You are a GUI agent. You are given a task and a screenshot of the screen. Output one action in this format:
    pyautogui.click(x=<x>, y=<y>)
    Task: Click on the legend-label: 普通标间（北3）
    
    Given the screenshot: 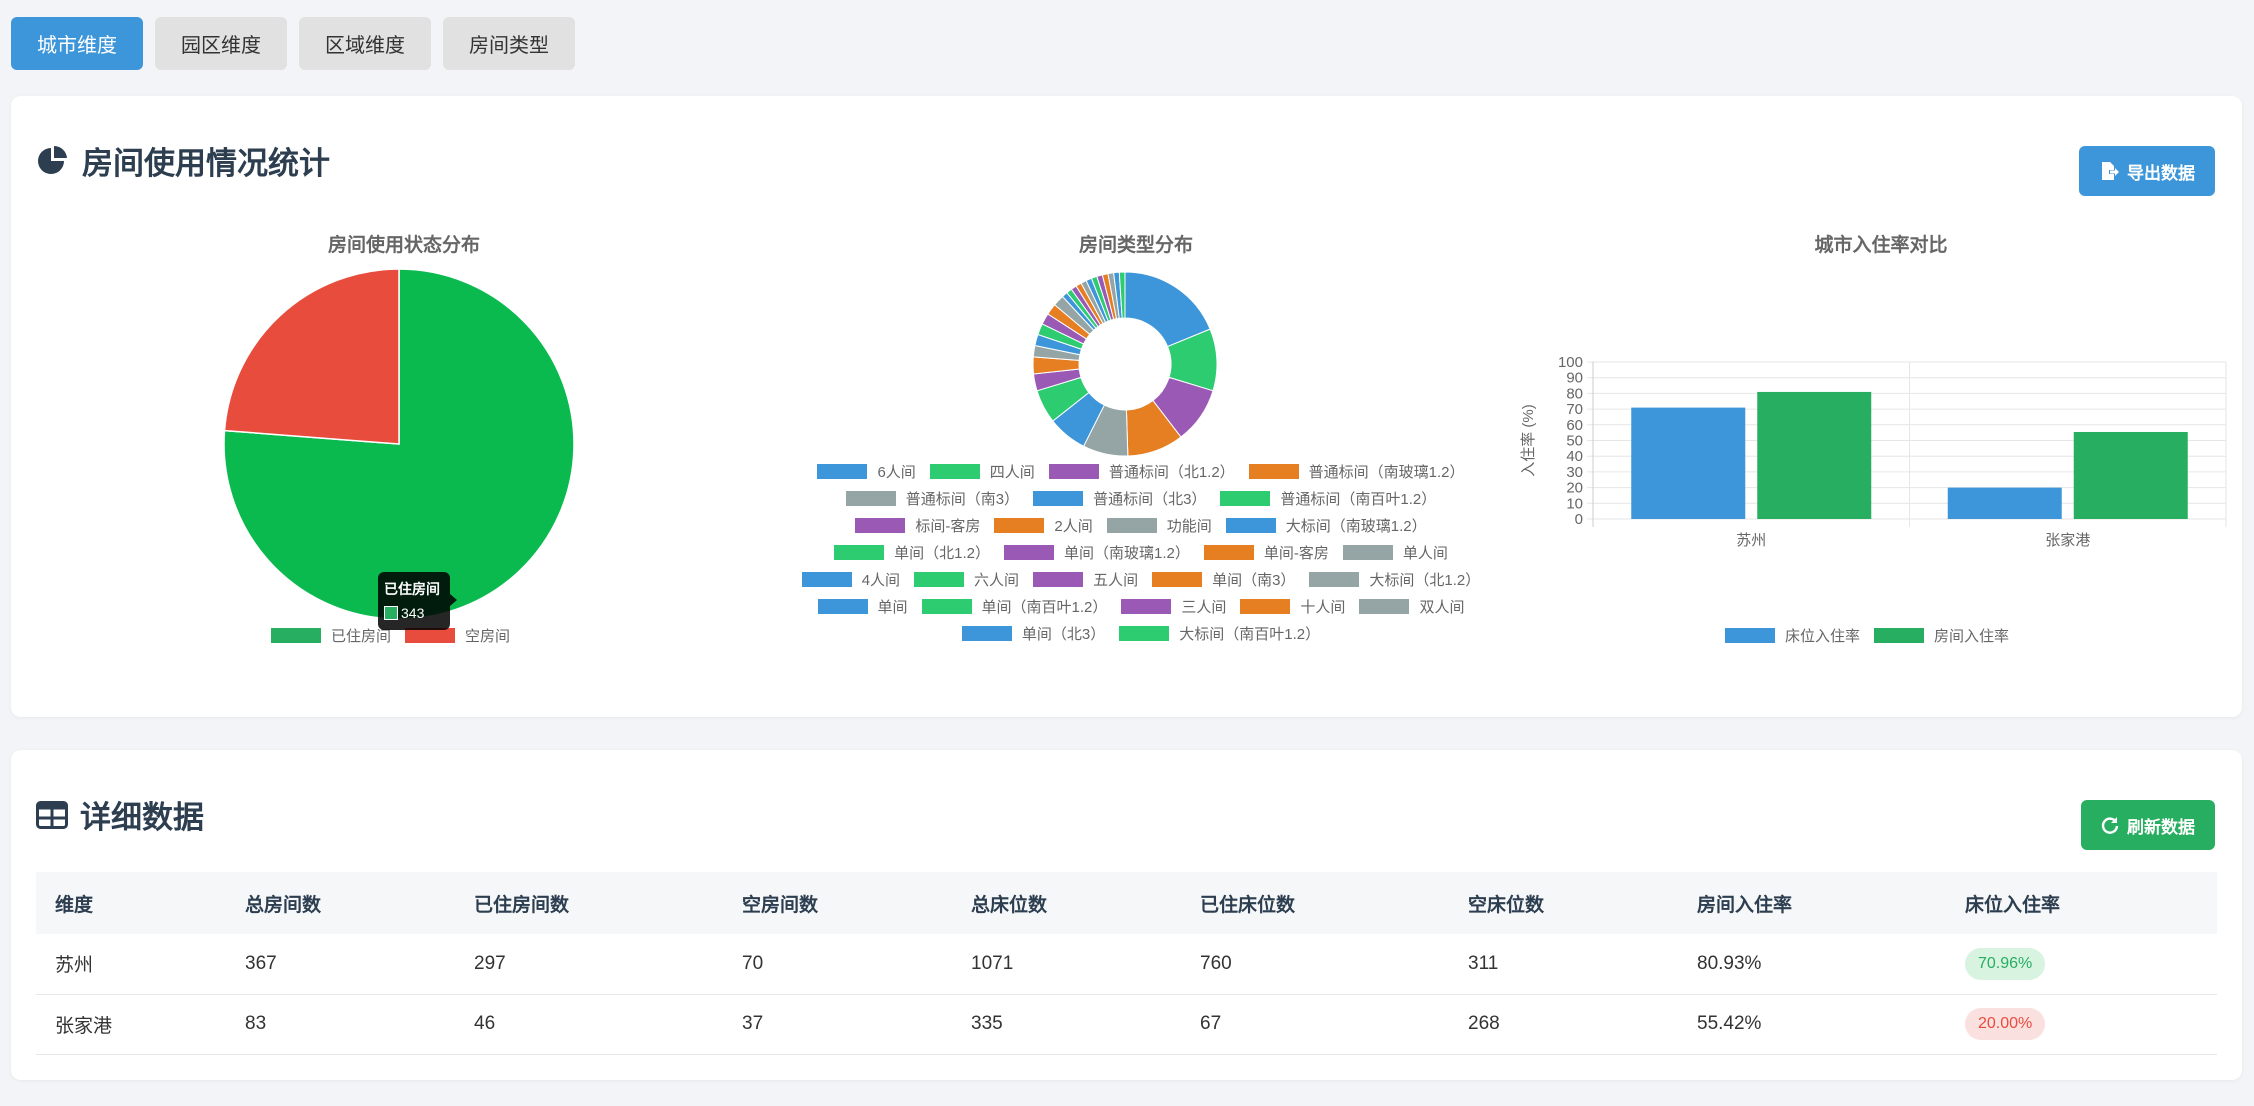 What is the action you would take?
    pyautogui.click(x=1150, y=499)
    